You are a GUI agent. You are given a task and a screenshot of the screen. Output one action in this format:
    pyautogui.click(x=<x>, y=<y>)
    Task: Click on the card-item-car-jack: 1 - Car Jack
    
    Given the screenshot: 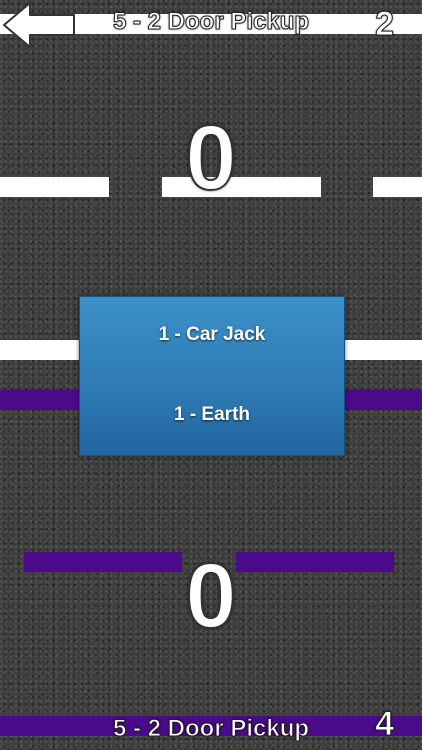 What is the action you would take?
    pyautogui.click(x=212, y=334)
    